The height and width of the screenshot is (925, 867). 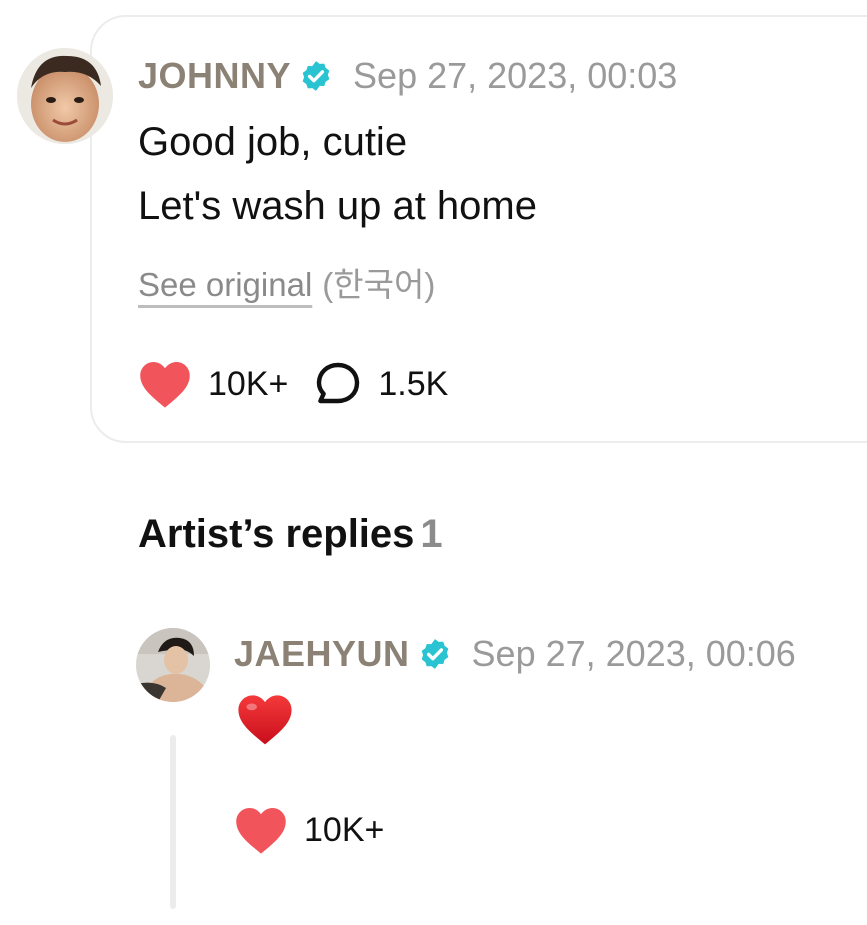 I want to click on post-header: JOHNNY Sep 27, 2023, 00:03, so click(x=407, y=76).